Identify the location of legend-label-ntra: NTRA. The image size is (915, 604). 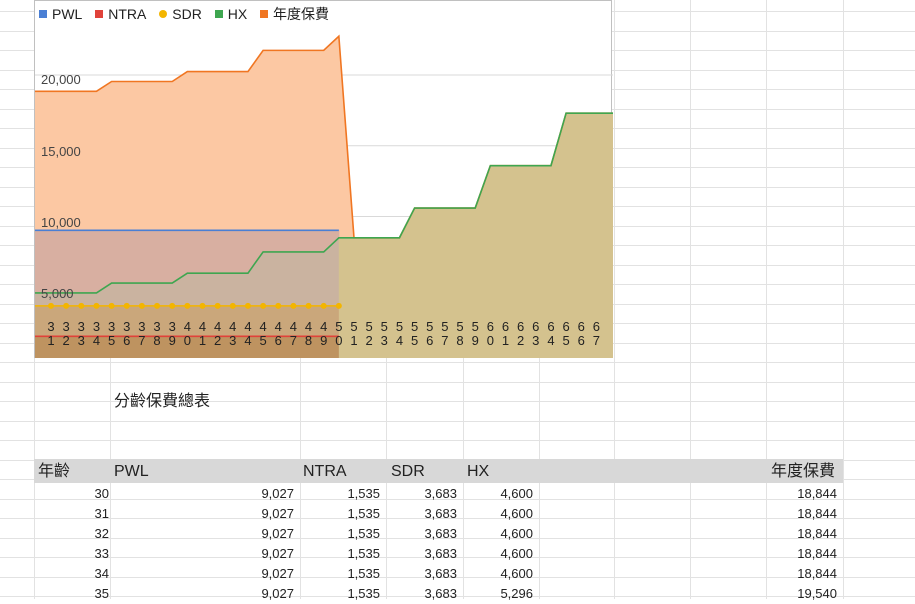
(127, 14).